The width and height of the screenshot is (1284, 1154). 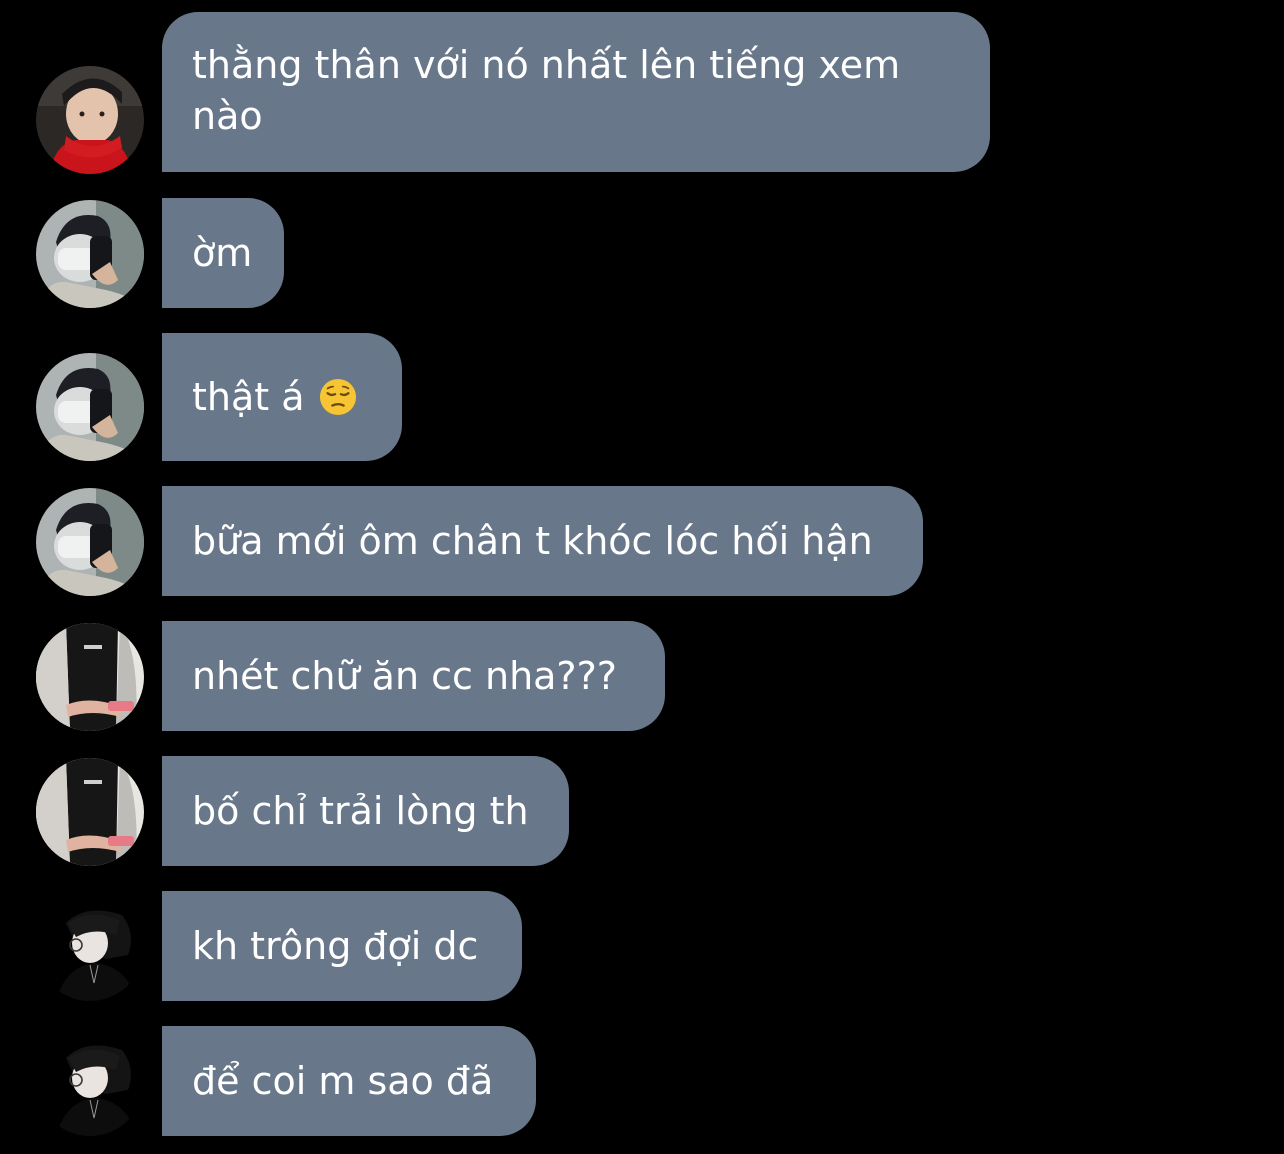 I want to click on message-bubble: thằng thân với nó nhất lên tiếng xem nào, so click(x=576, y=92).